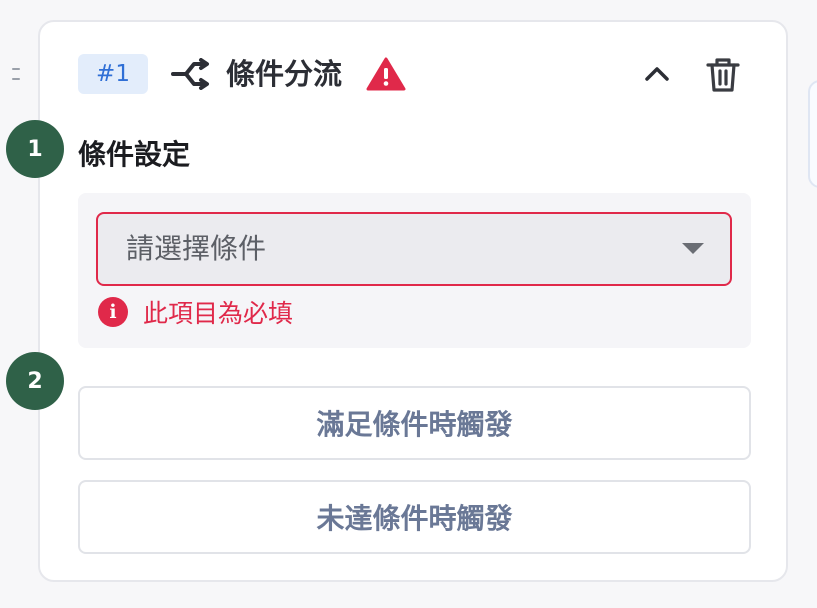  Describe the element at coordinates (35, 149) in the screenshot. I see `step-badge-1: 1` at that location.